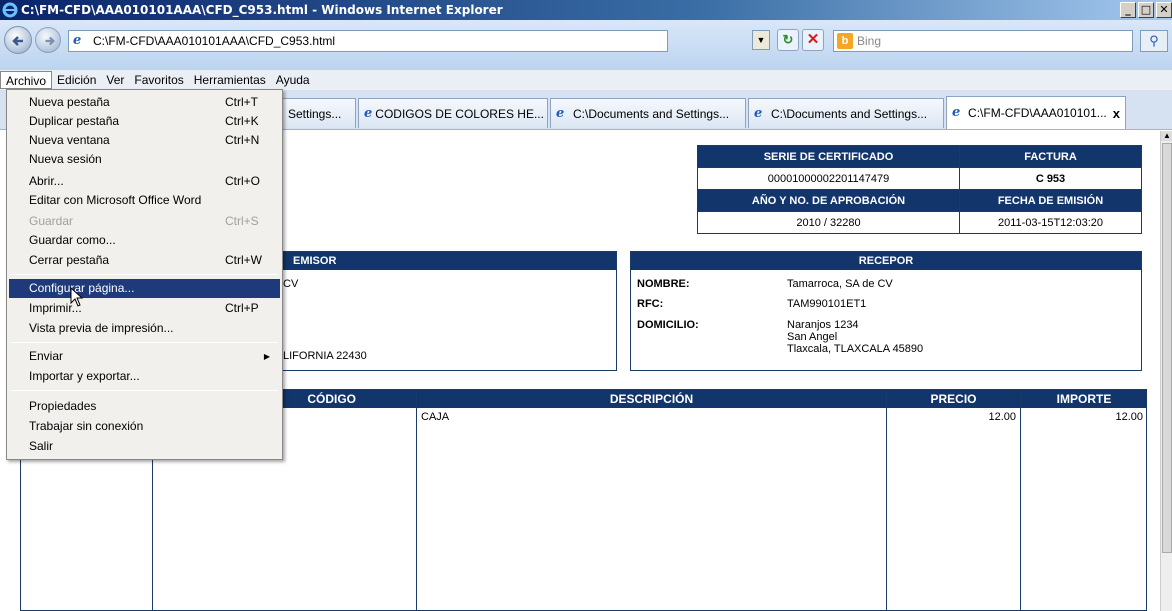 The height and width of the screenshot is (611, 1172). Describe the element at coordinates (242, 121) in the screenshot. I see `menu-item-shortcut: Ctrl+K` at that location.